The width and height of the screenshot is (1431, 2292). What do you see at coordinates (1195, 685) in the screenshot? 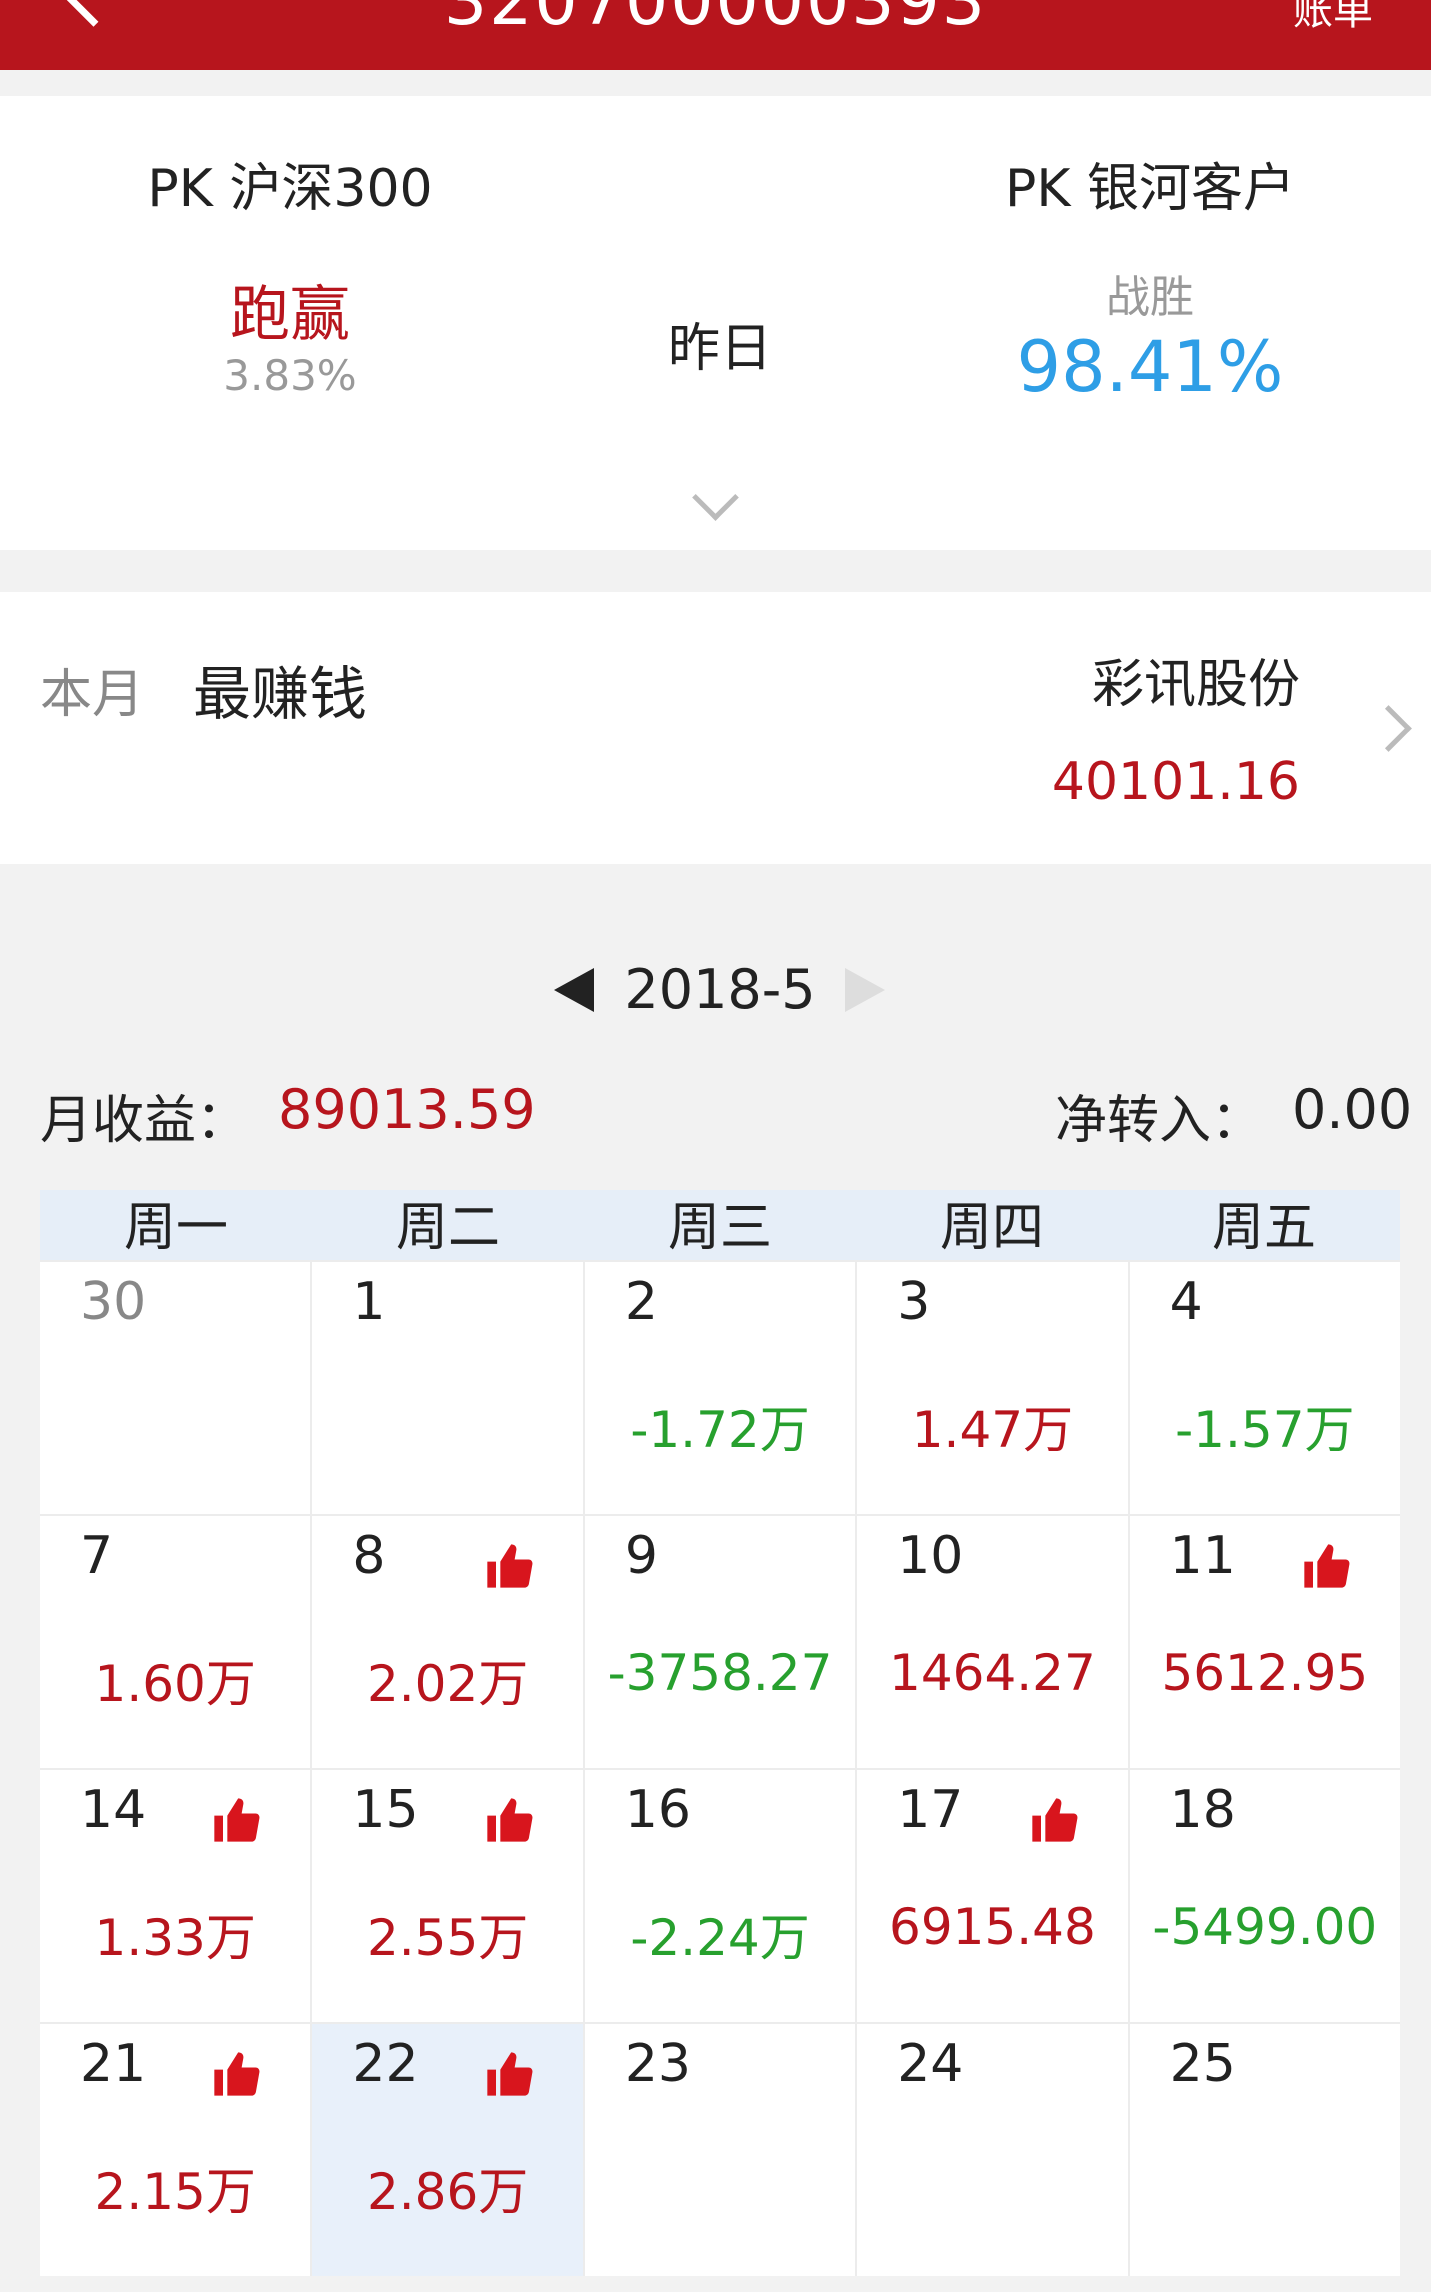
I see `best-stock-name: 彩讯股份` at bounding box center [1195, 685].